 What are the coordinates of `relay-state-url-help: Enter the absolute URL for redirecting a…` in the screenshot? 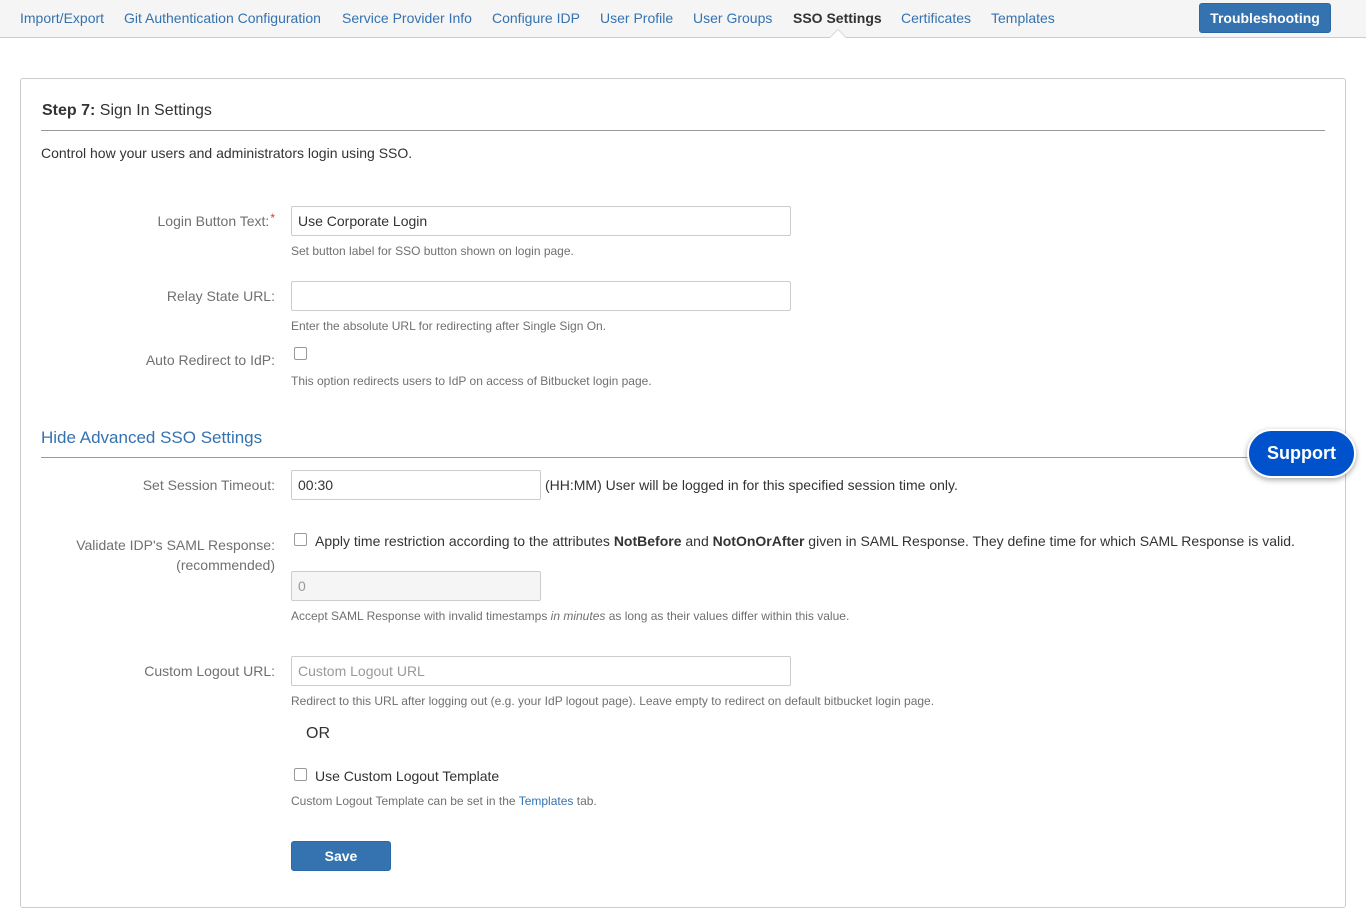 It's located at (449, 326).